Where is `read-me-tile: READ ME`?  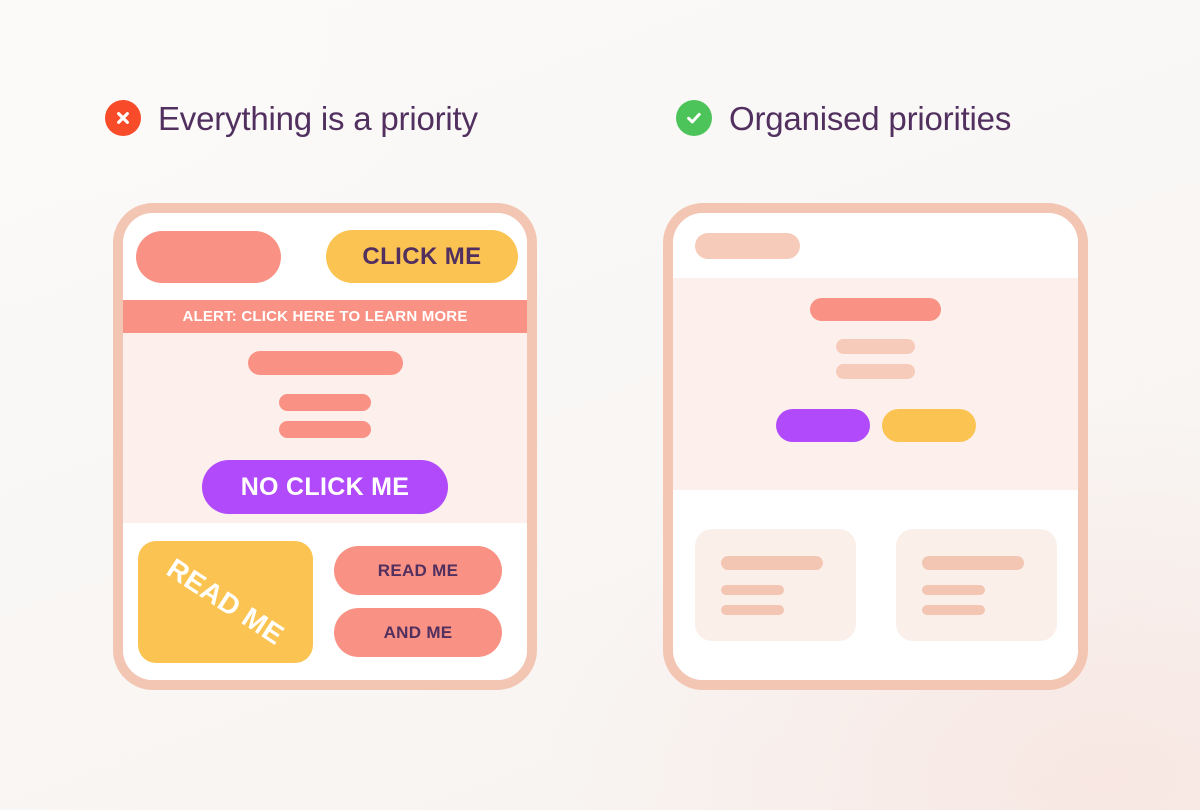
read-me-tile: READ ME is located at coordinates (225, 601).